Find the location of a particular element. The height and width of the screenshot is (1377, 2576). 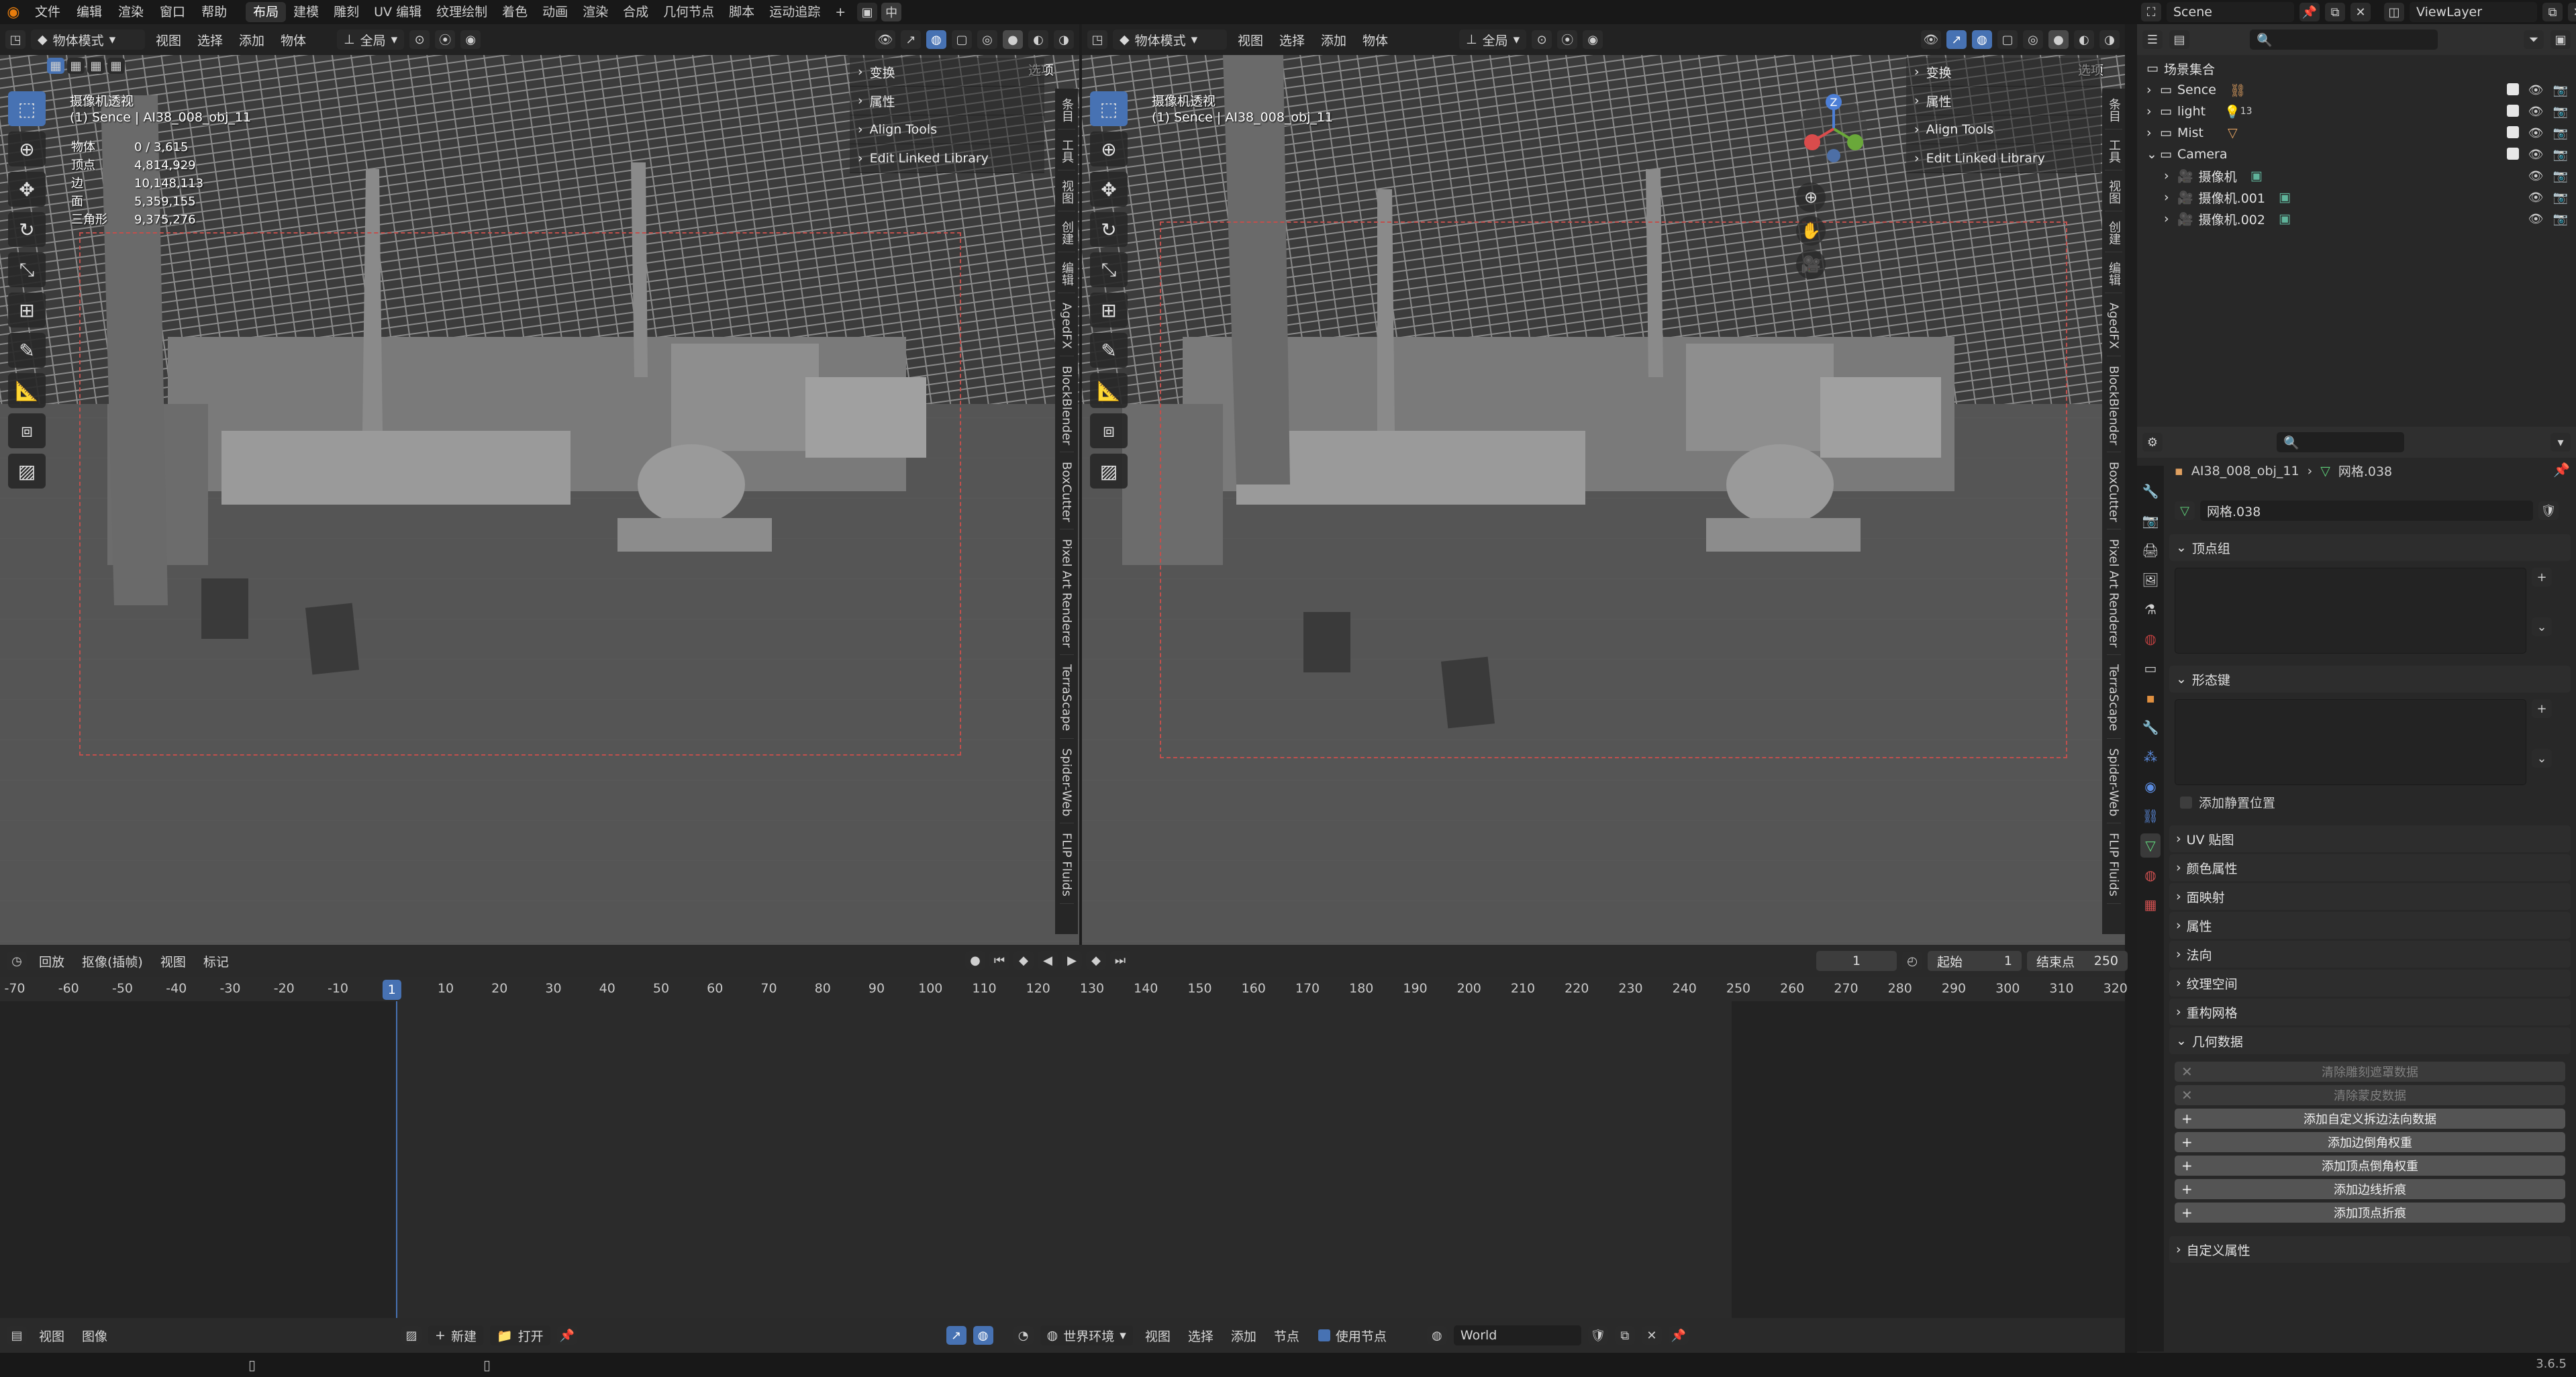

rotate-icon: ↻ is located at coordinates (27, 229).